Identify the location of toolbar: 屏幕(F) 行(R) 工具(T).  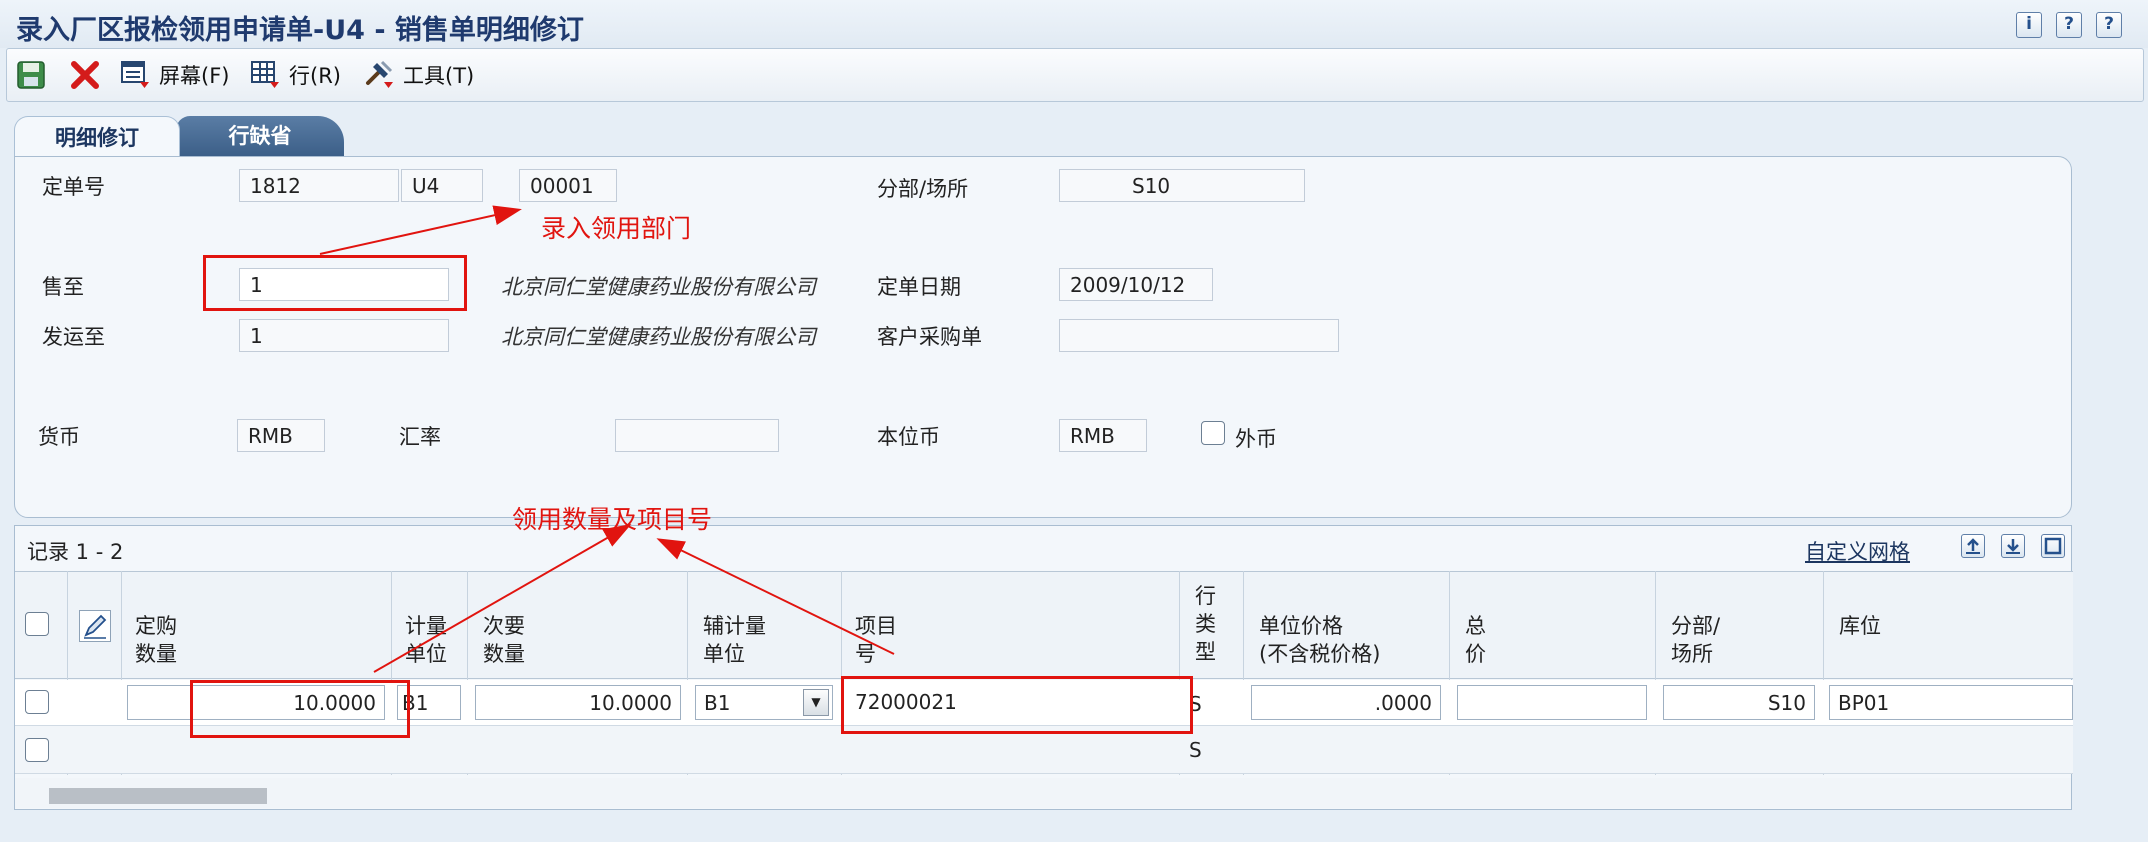
(1075, 75).